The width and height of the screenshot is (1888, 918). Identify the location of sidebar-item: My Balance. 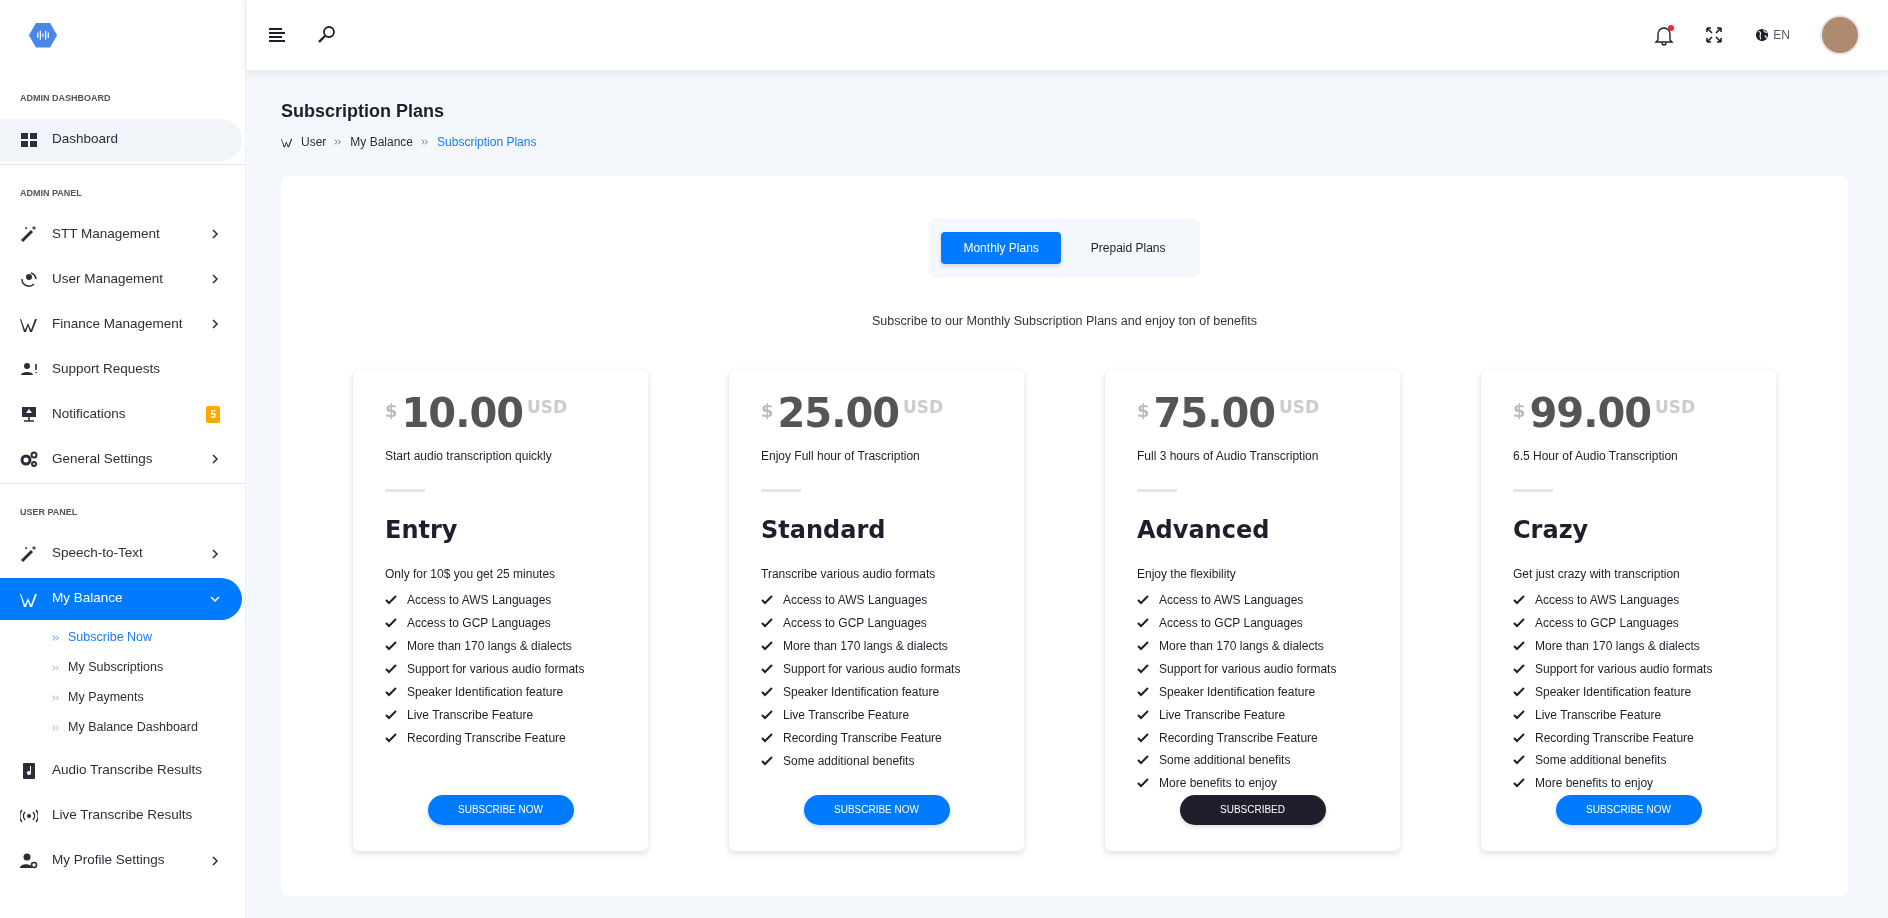
(121, 598).